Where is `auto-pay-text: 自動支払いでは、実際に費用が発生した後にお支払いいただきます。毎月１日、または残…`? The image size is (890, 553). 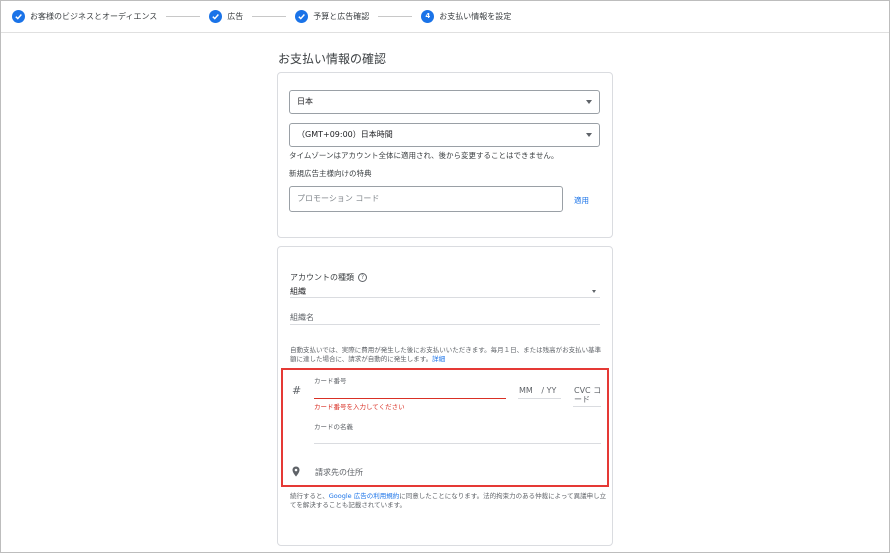
auto-pay-text: 自動支払いでは、実際に費用が発生した後にお支払いいただきます。毎月１日、または残… is located at coordinates (446, 354).